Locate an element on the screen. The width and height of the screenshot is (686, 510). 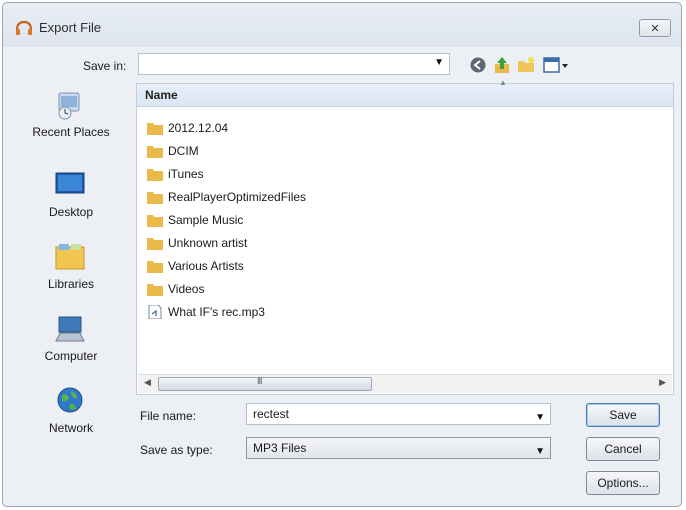
save-button: Save is located at coordinates (623, 415).